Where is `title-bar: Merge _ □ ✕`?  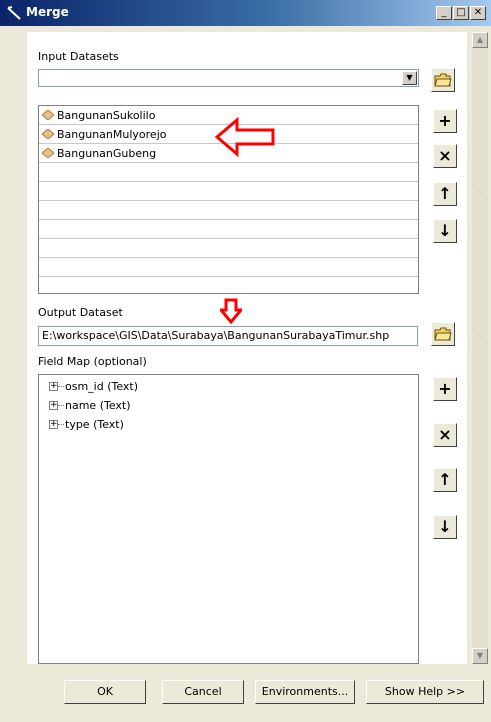
title-bar: Merge _ □ ✕ is located at coordinates (245, 13).